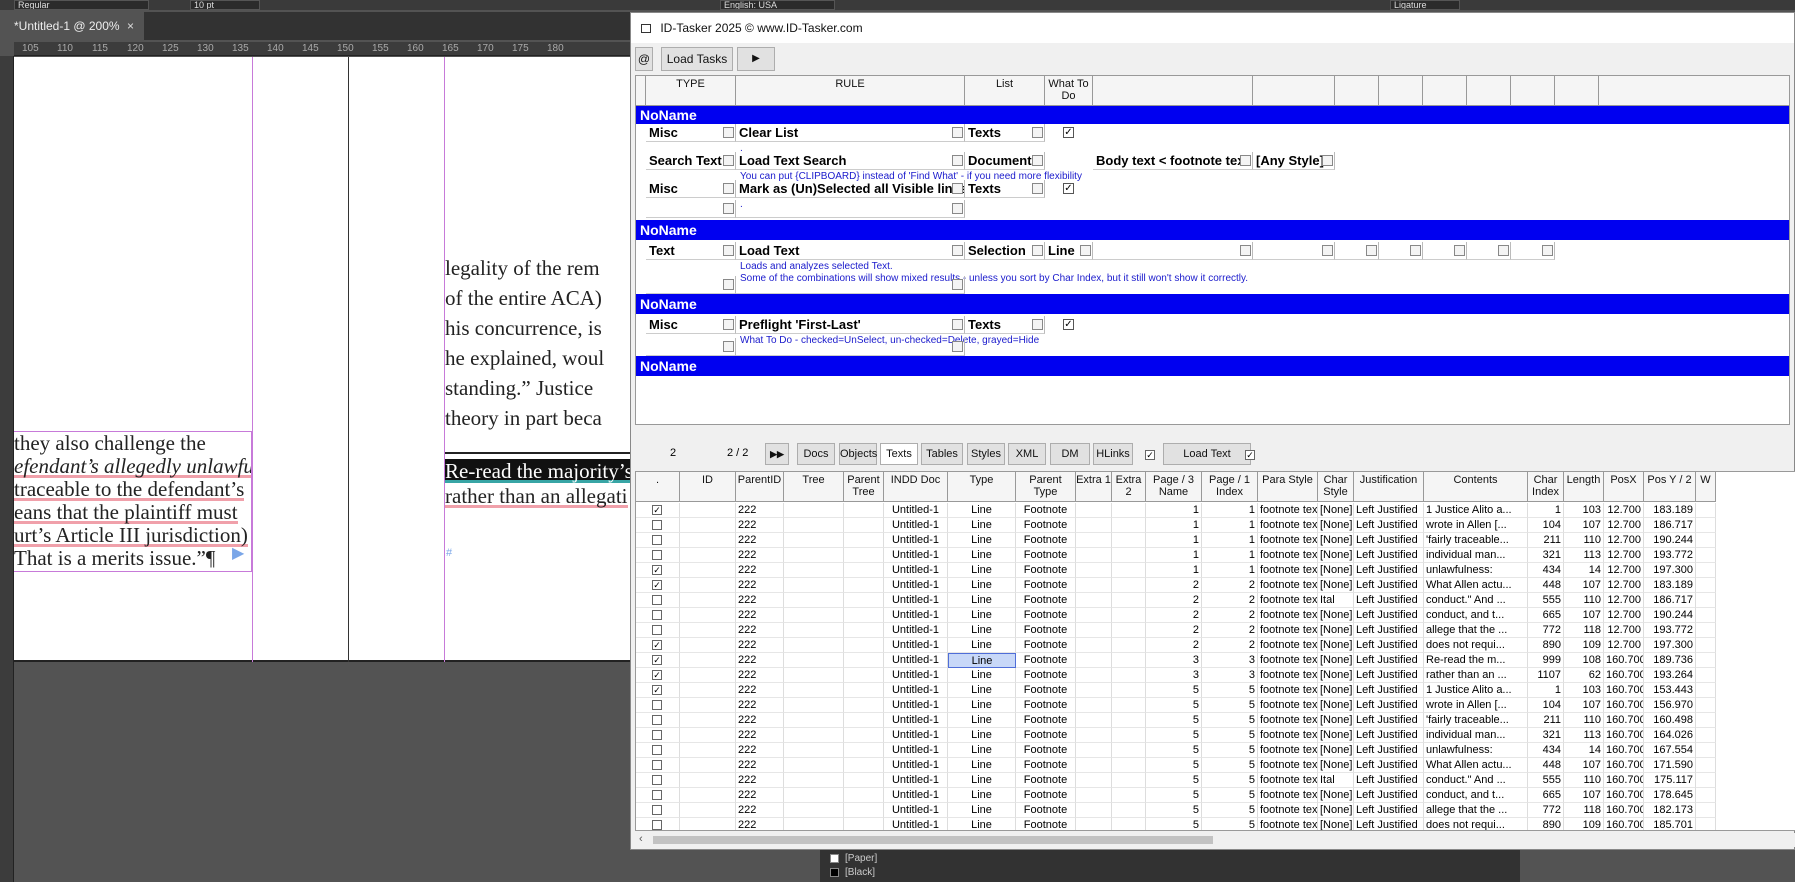 This screenshot has width=1795, height=882. What do you see at coordinates (238, 553) in the screenshot?
I see `overset-port-icon: ▶` at bounding box center [238, 553].